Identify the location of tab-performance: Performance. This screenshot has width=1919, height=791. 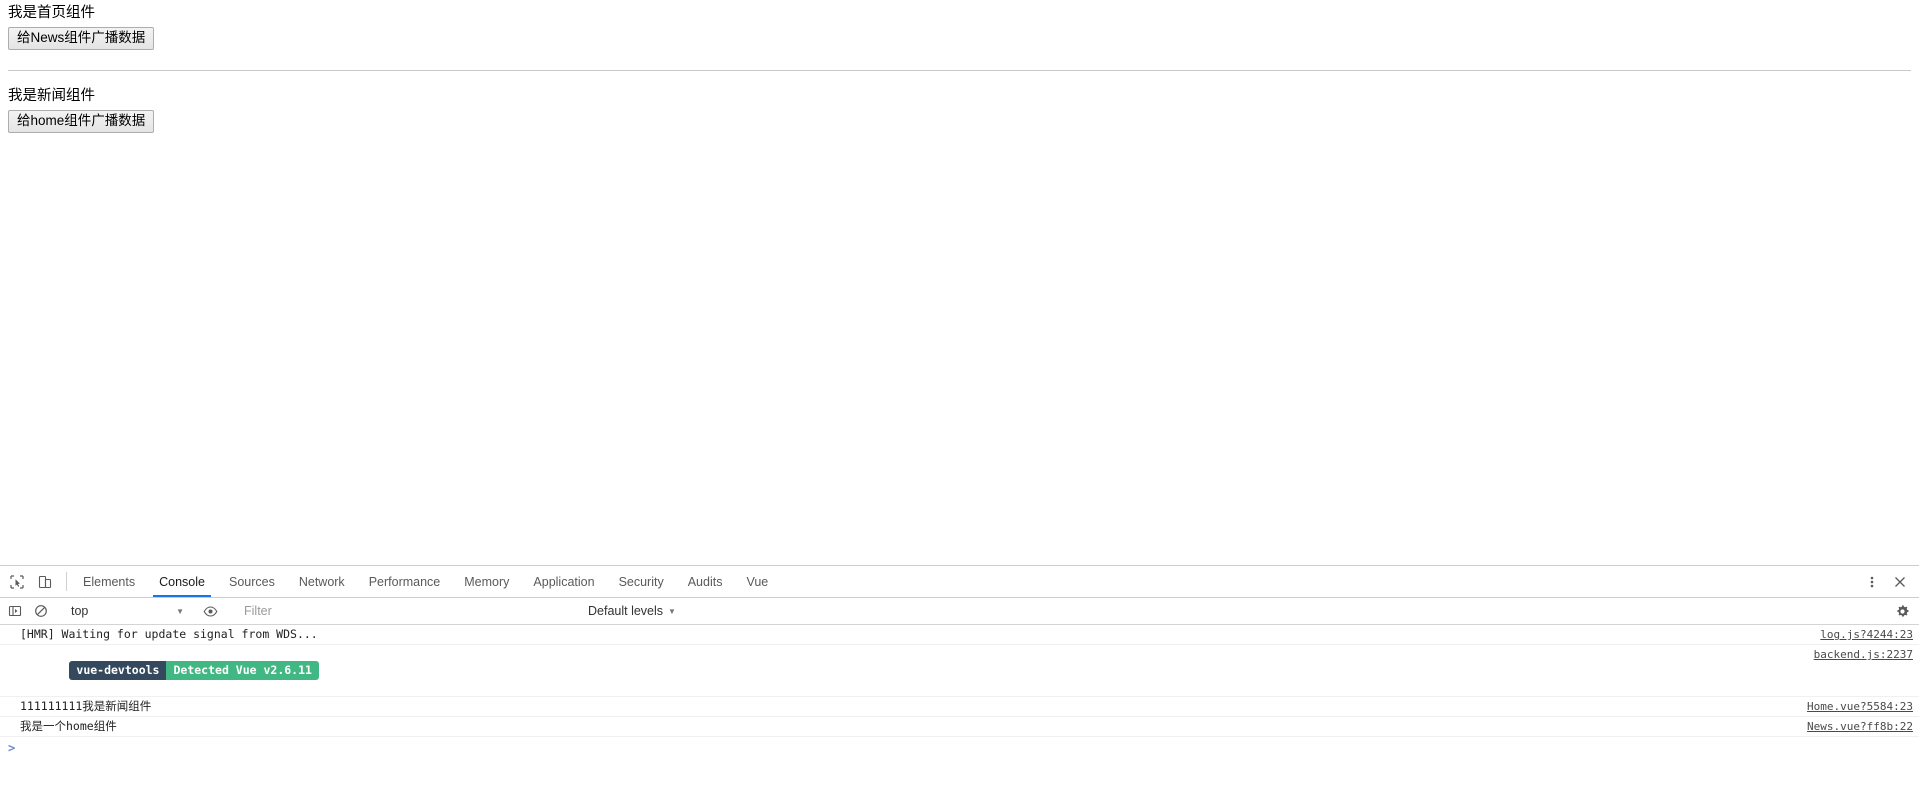
(405, 581).